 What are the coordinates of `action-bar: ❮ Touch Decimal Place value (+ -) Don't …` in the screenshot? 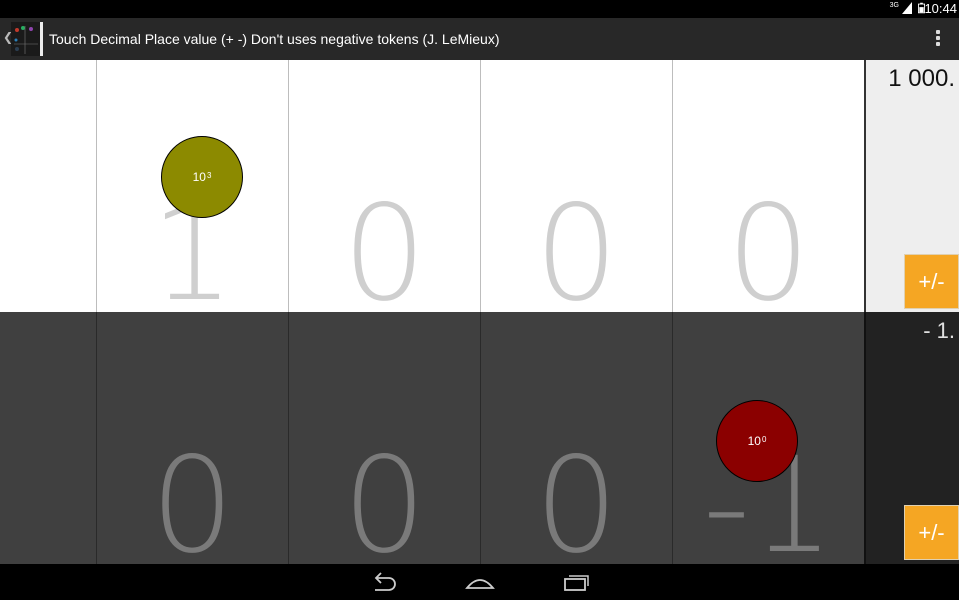 It's located at (479, 39).